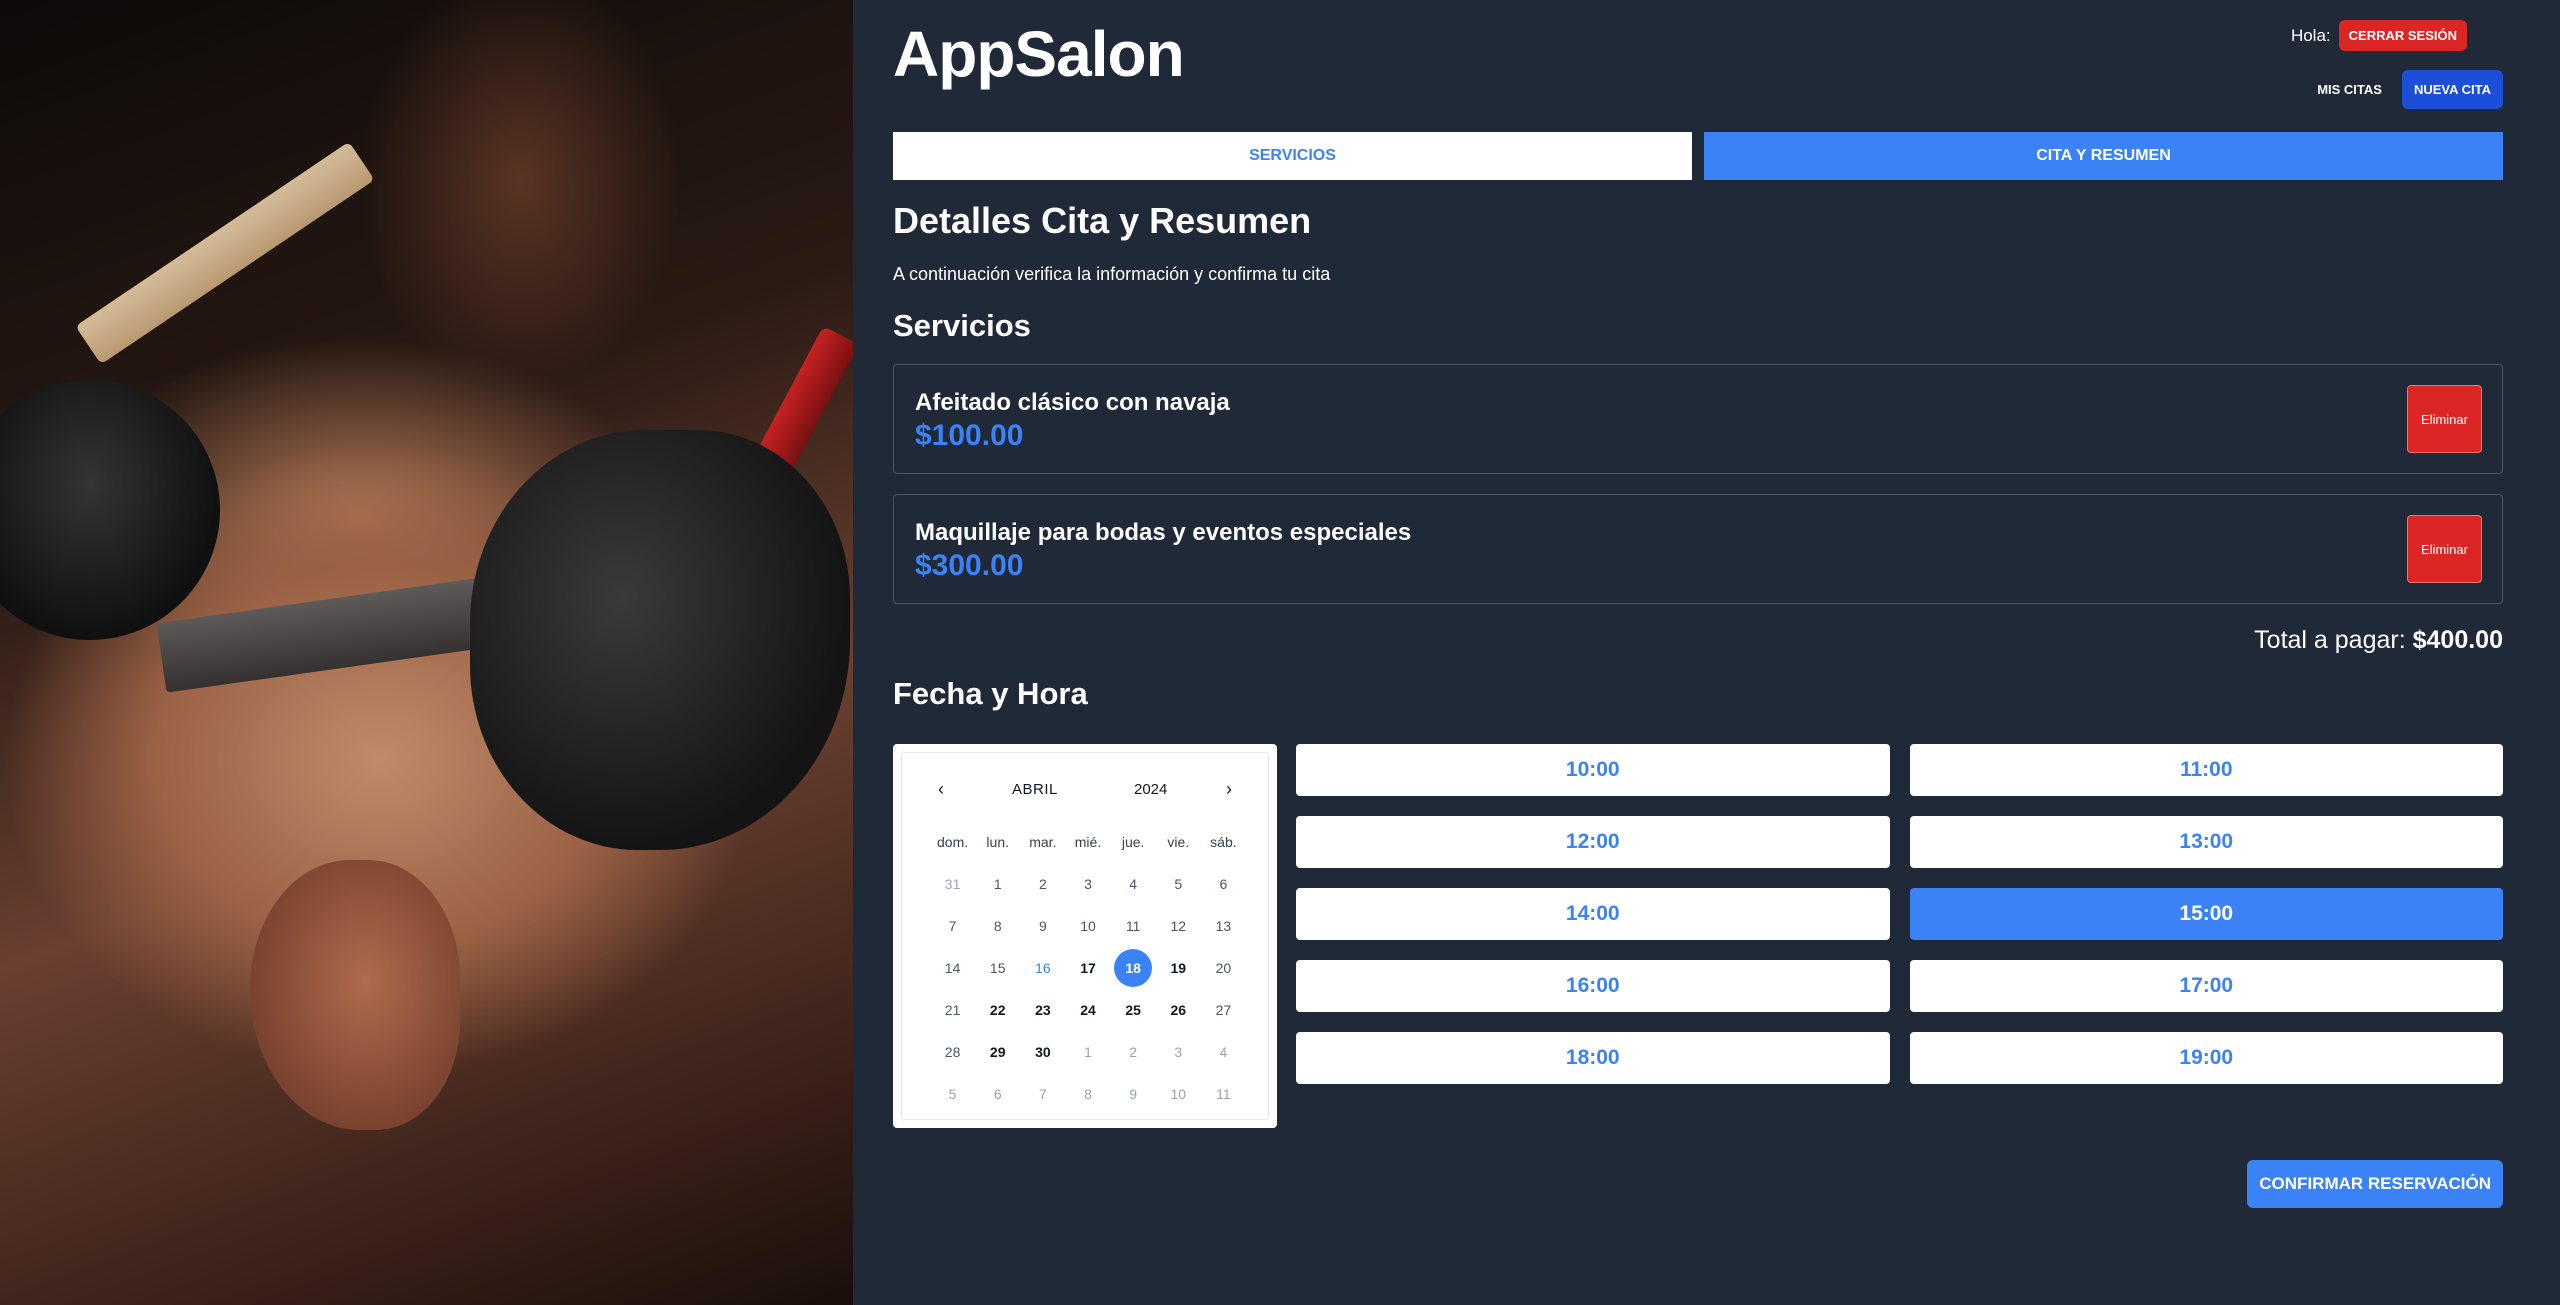  Describe the element at coordinates (2206, 1058) in the screenshot. I see `time-slot: 19:00` at that location.